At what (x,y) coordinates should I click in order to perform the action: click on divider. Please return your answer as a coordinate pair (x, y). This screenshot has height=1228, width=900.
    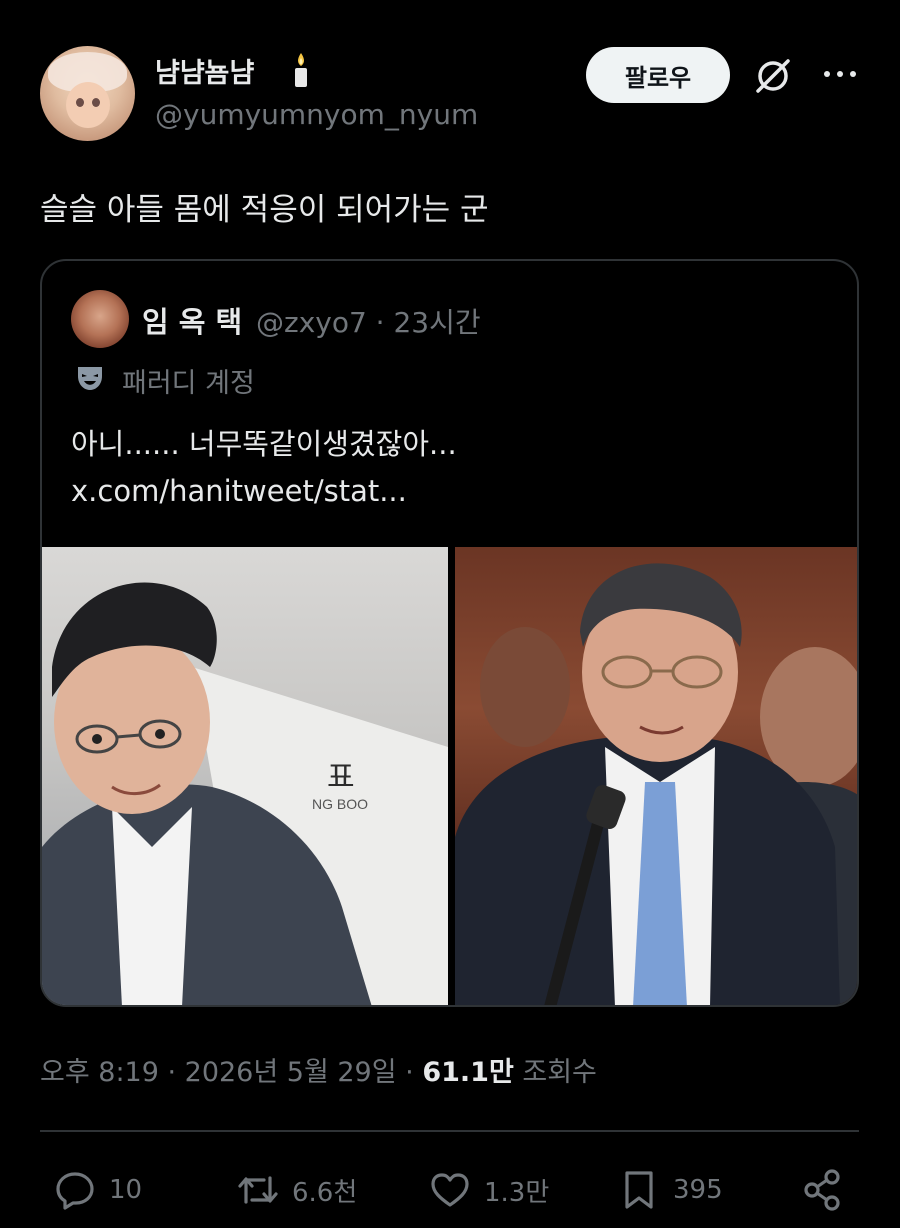
    Looking at the image, I should click on (449, 1131).